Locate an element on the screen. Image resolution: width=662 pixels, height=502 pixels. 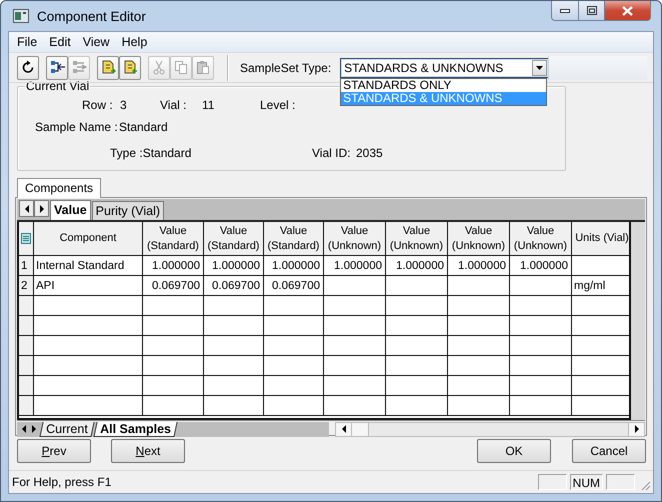
tab: Purity (Vial) is located at coordinates (128, 210).